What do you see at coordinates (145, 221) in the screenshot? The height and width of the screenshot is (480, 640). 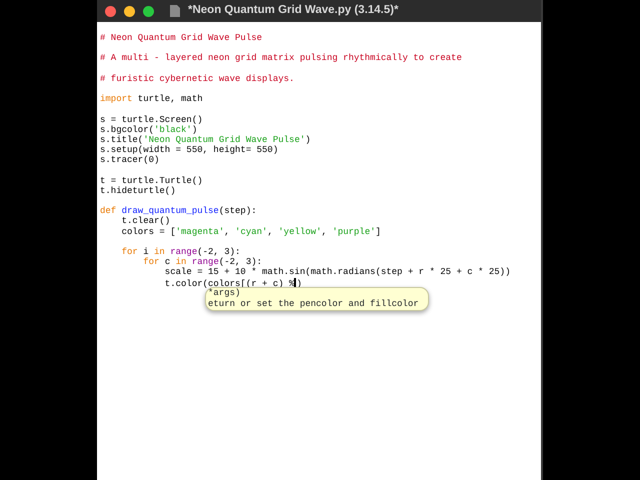 I see `code-line: t.clear()` at bounding box center [145, 221].